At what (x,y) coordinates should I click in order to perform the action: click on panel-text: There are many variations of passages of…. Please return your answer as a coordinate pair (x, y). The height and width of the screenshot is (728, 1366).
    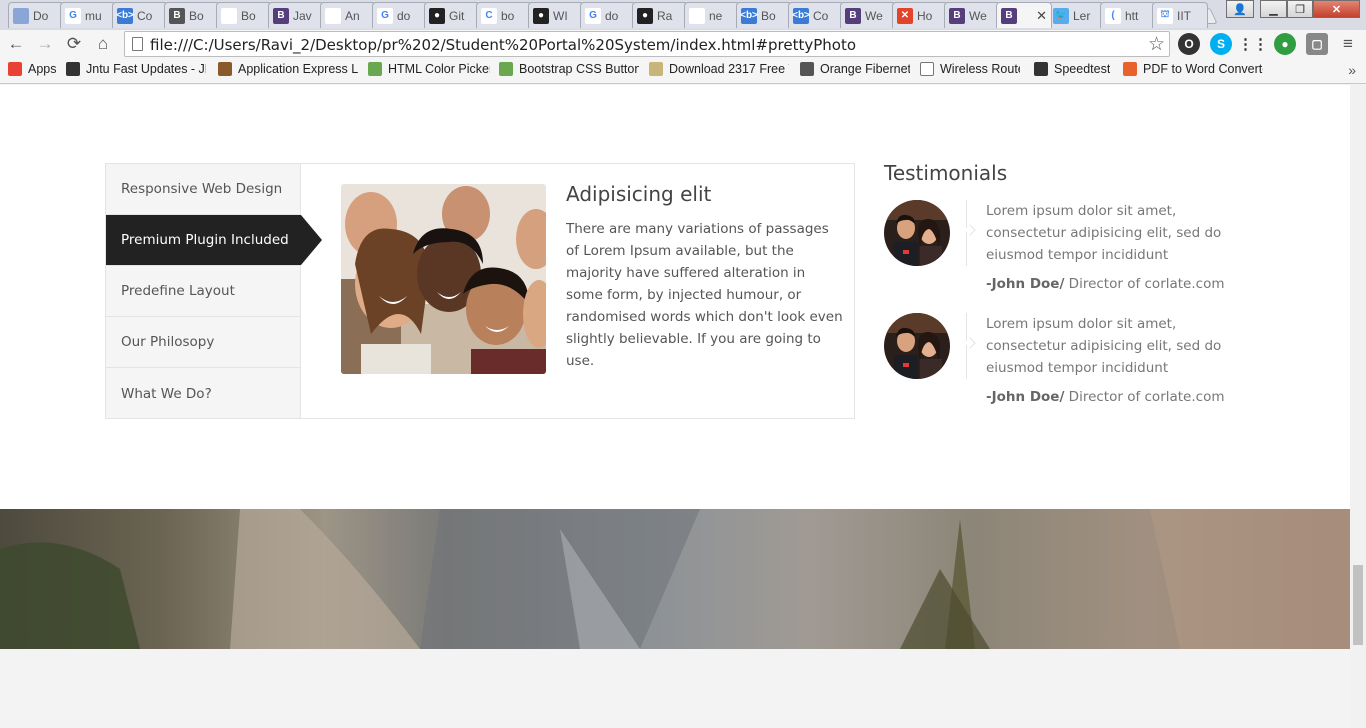
    Looking at the image, I should click on (704, 295).